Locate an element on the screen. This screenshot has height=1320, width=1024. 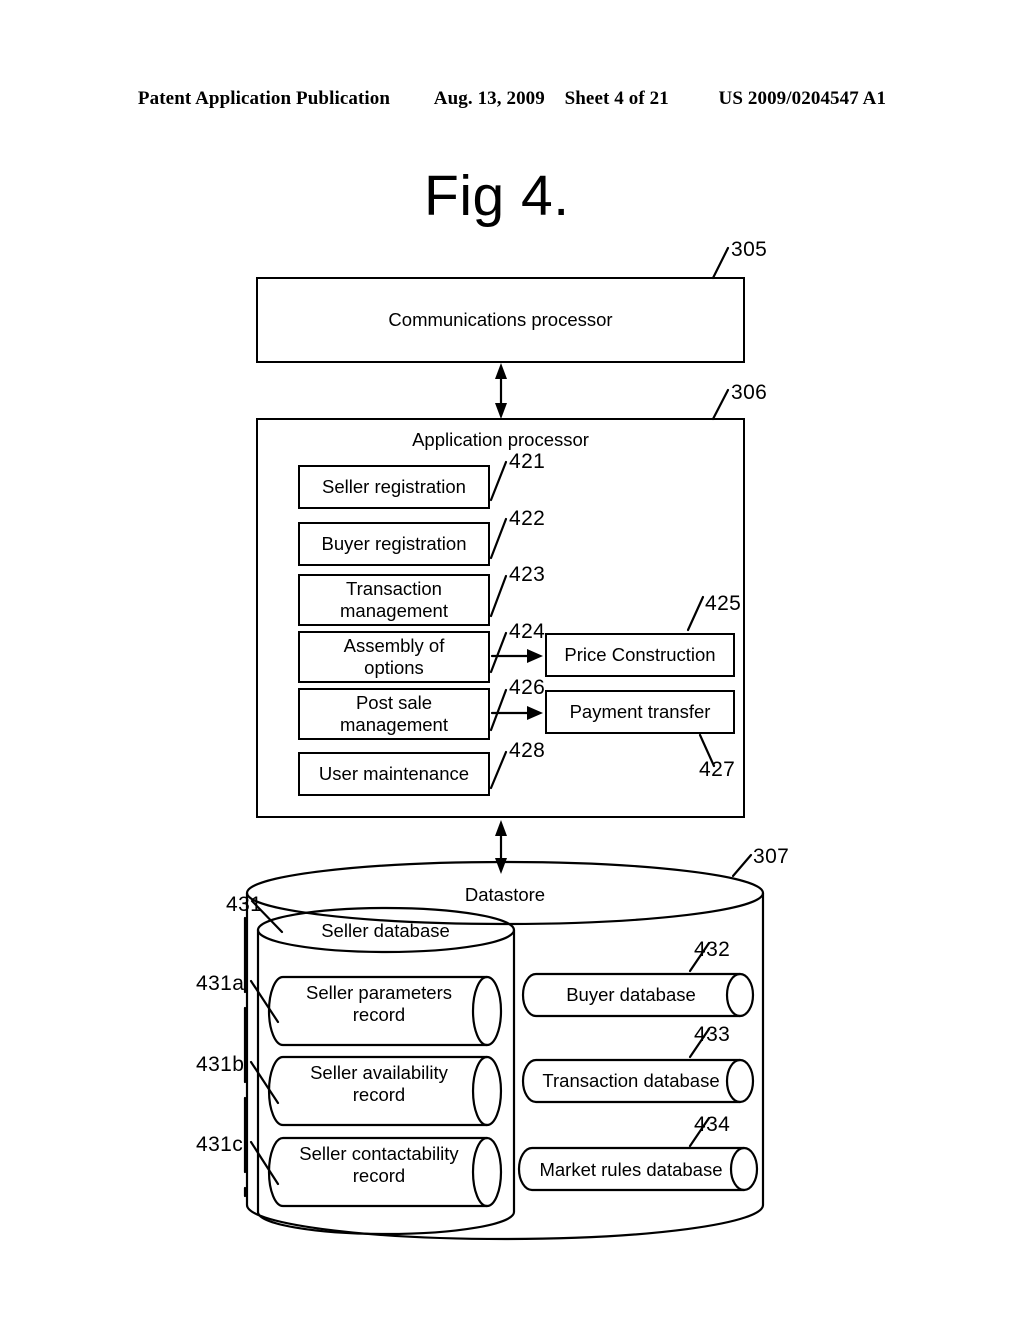
application-processor-label: Application processor is located at coordinates (500, 439).